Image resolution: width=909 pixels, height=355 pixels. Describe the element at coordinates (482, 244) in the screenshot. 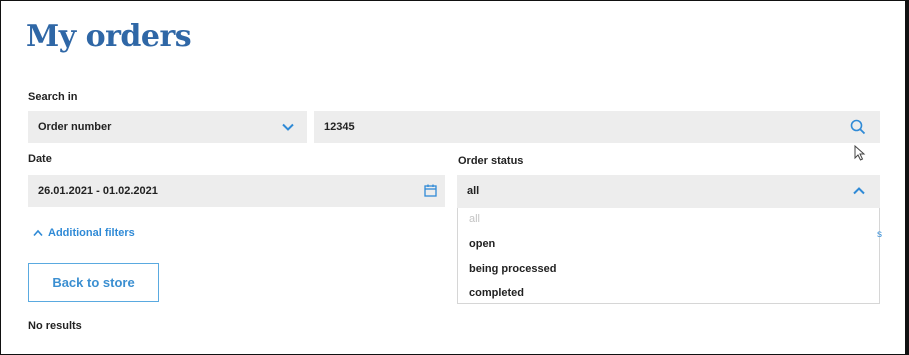

I see `status-option-open: open` at that location.